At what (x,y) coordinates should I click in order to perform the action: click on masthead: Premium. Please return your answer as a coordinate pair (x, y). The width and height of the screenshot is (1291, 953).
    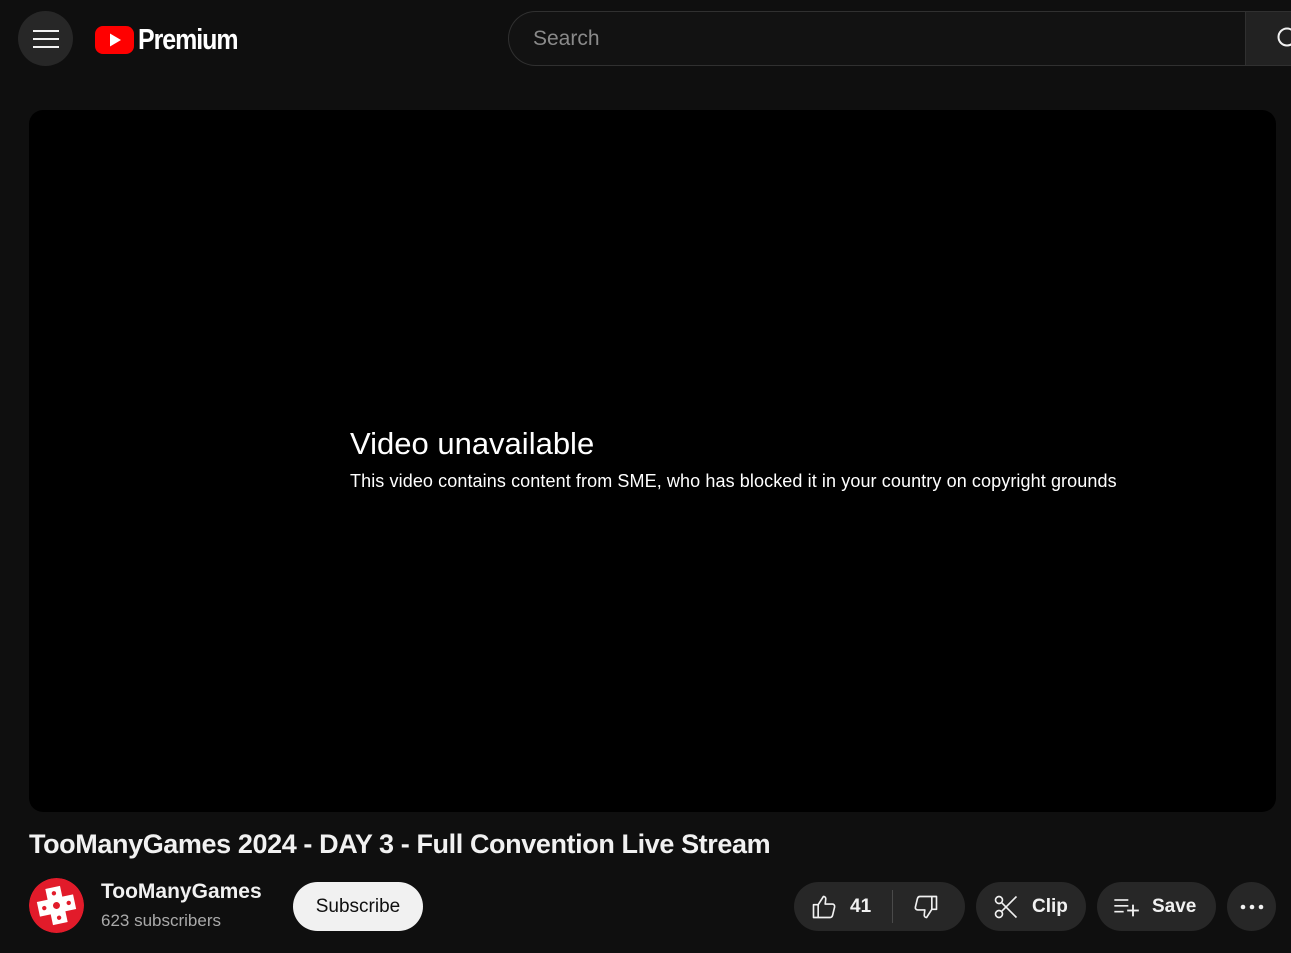
    Looking at the image, I should click on (645, 39).